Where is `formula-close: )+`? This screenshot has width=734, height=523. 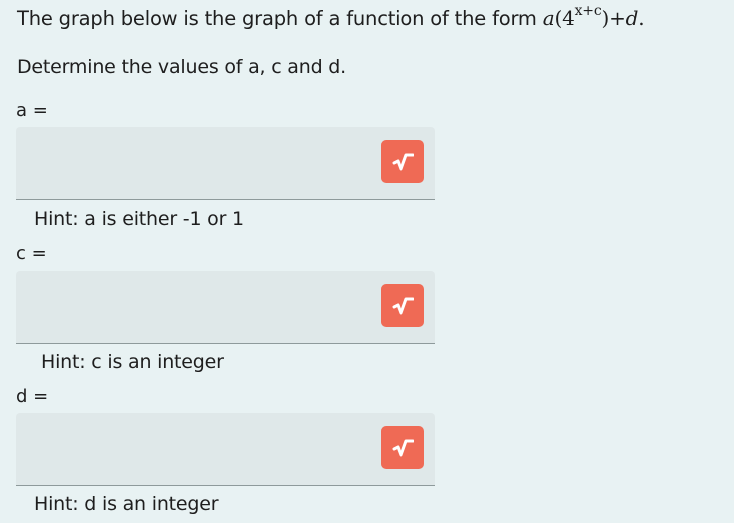
formula-close: )+ is located at coordinates (613, 18).